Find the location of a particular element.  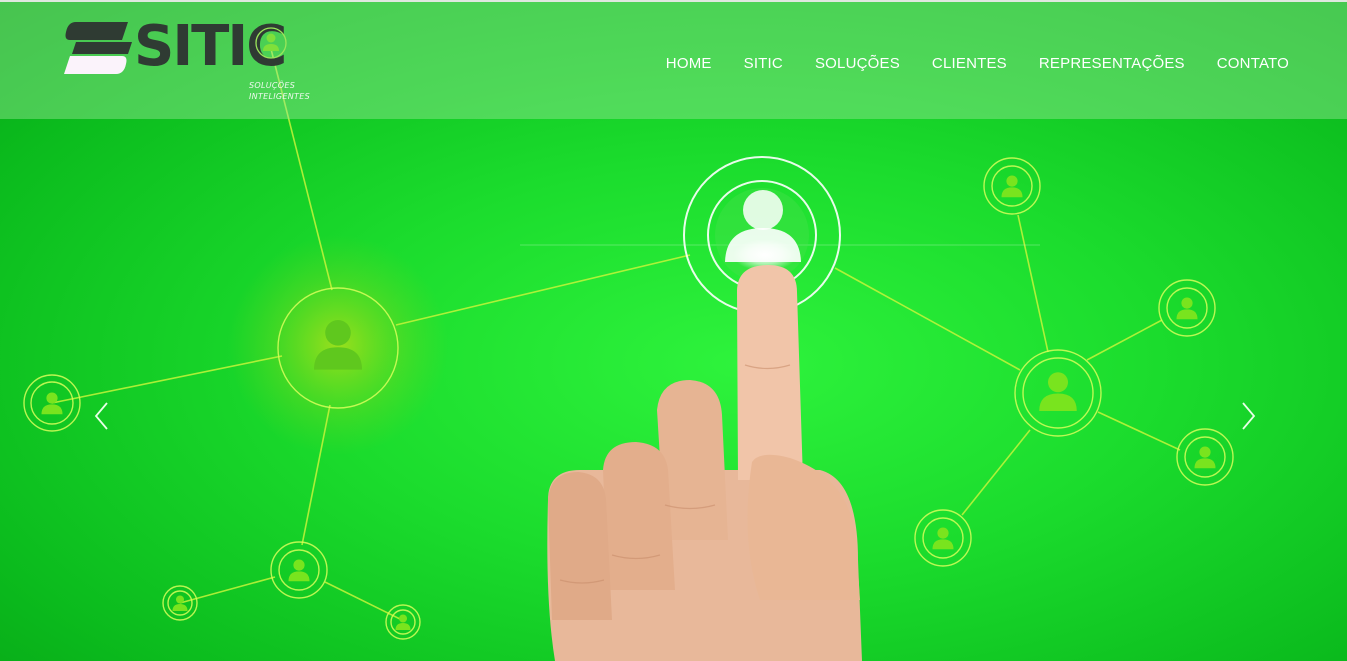

logo: SITIC SOLUÇÕES INTELIGENTES is located at coordinates (192, 62).